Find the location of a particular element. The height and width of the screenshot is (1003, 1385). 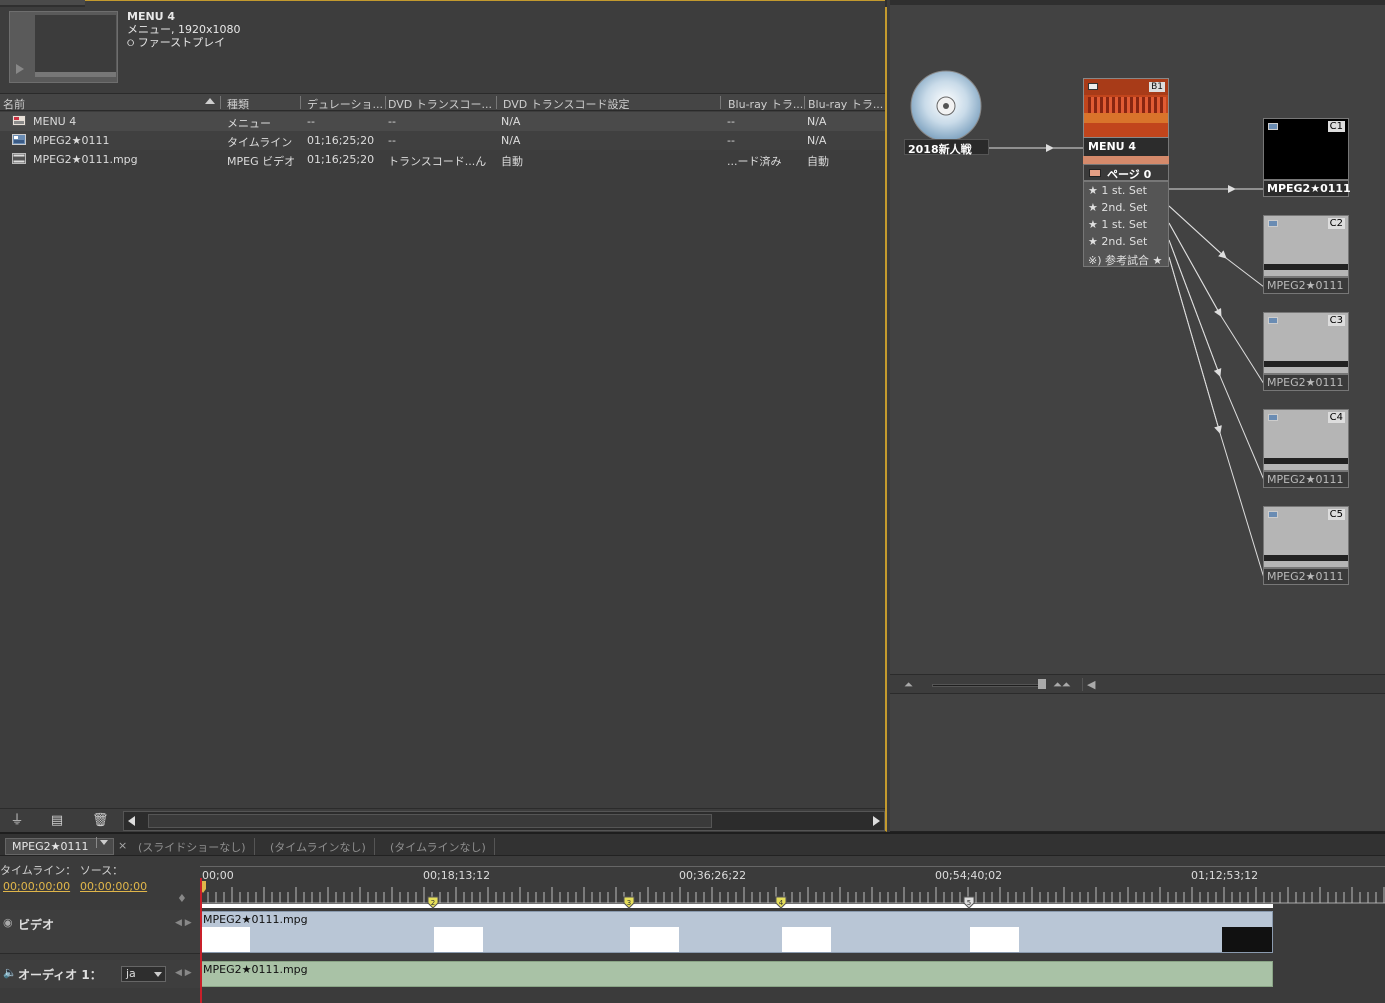

zoom-slider is located at coordinates (988, 685).